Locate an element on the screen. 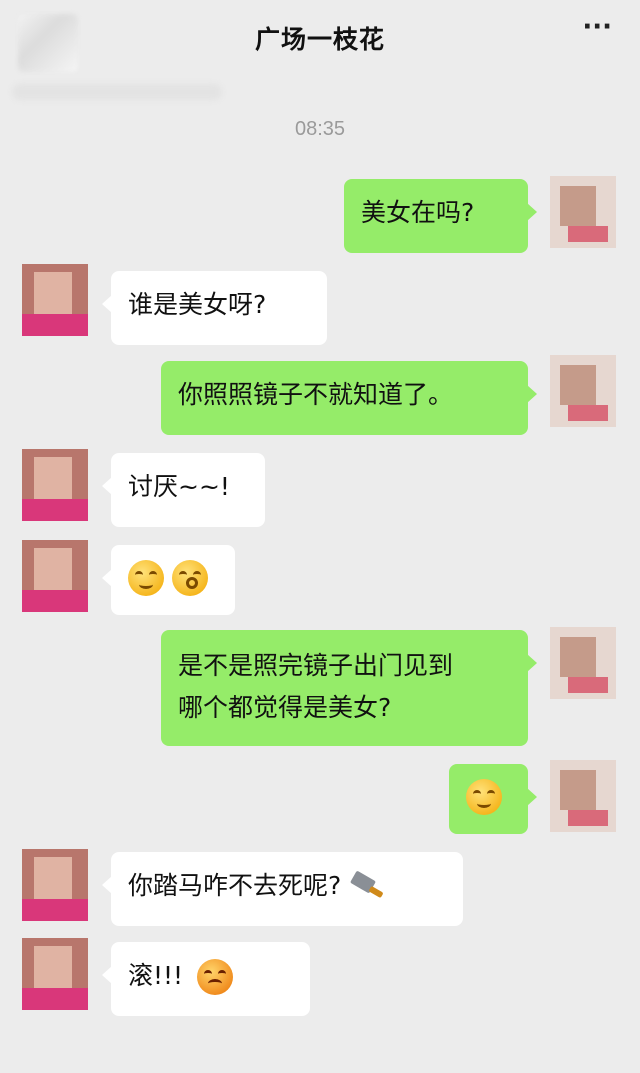  message-timestamp: 08:35 is located at coordinates (320, 129).